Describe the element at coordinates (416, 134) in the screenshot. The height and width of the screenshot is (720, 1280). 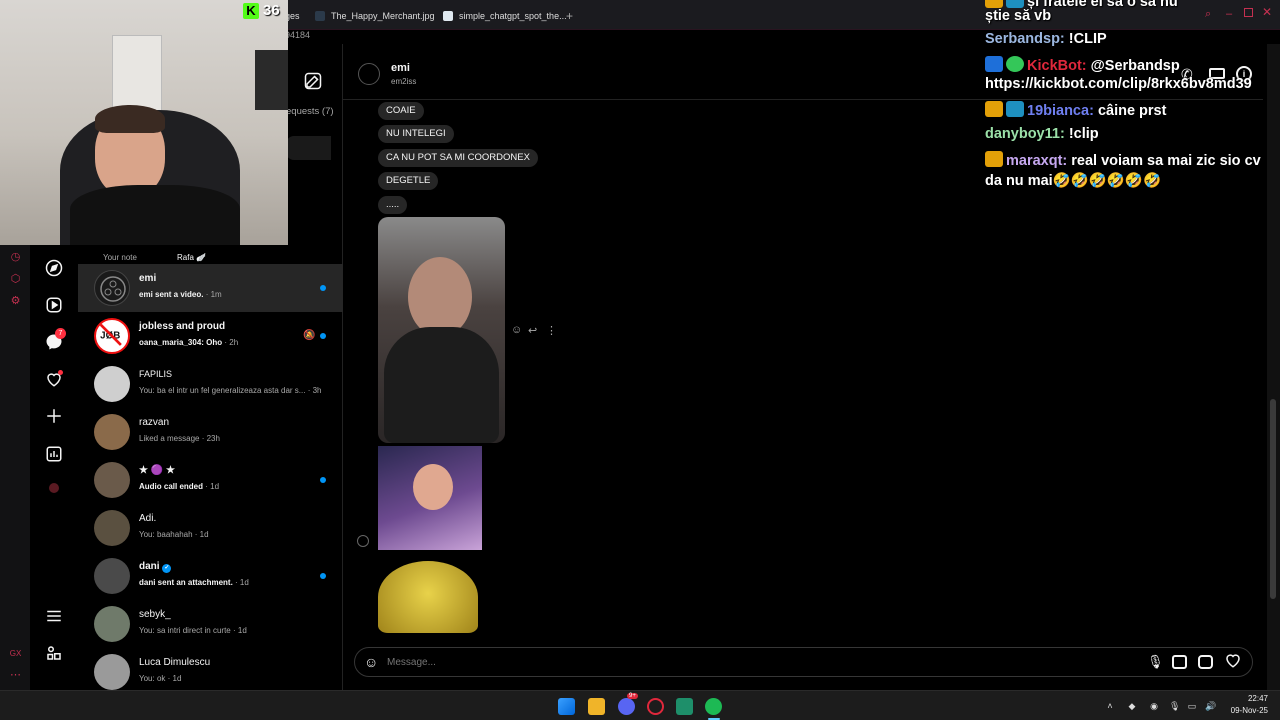
I see `message-bubble: NU INTELEGI` at that location.